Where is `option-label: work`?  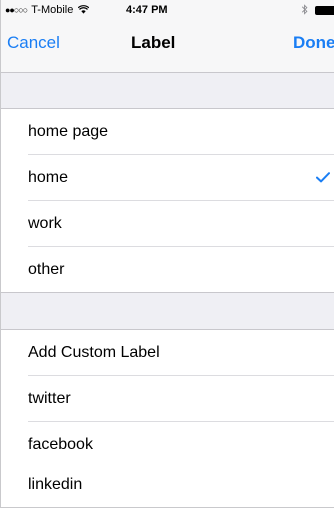
option-label: work is located at coordinates (45, 223).